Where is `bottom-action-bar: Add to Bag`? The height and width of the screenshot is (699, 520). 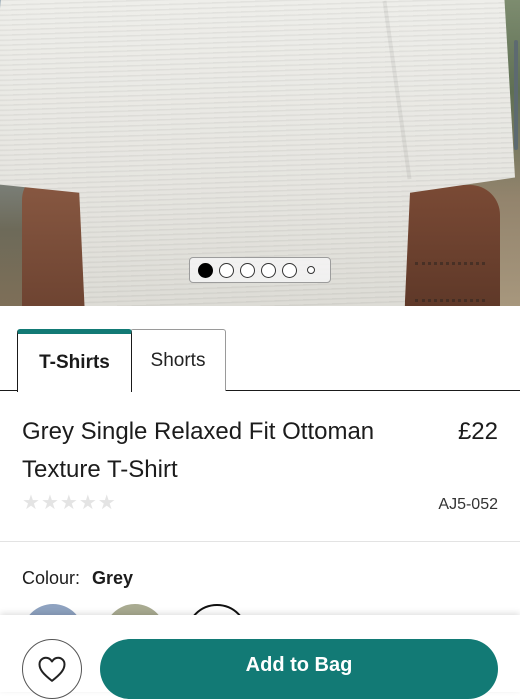
bottom-action-bar: Add to Bag is located at coordinates (260, 657).